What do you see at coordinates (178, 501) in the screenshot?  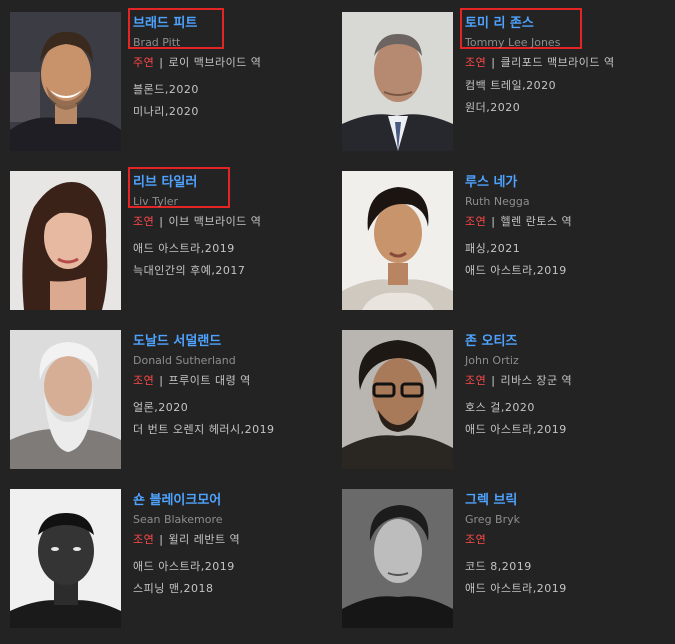 I see `actor-name: 숀 블레이크모어` at bounding box center [178, 501].